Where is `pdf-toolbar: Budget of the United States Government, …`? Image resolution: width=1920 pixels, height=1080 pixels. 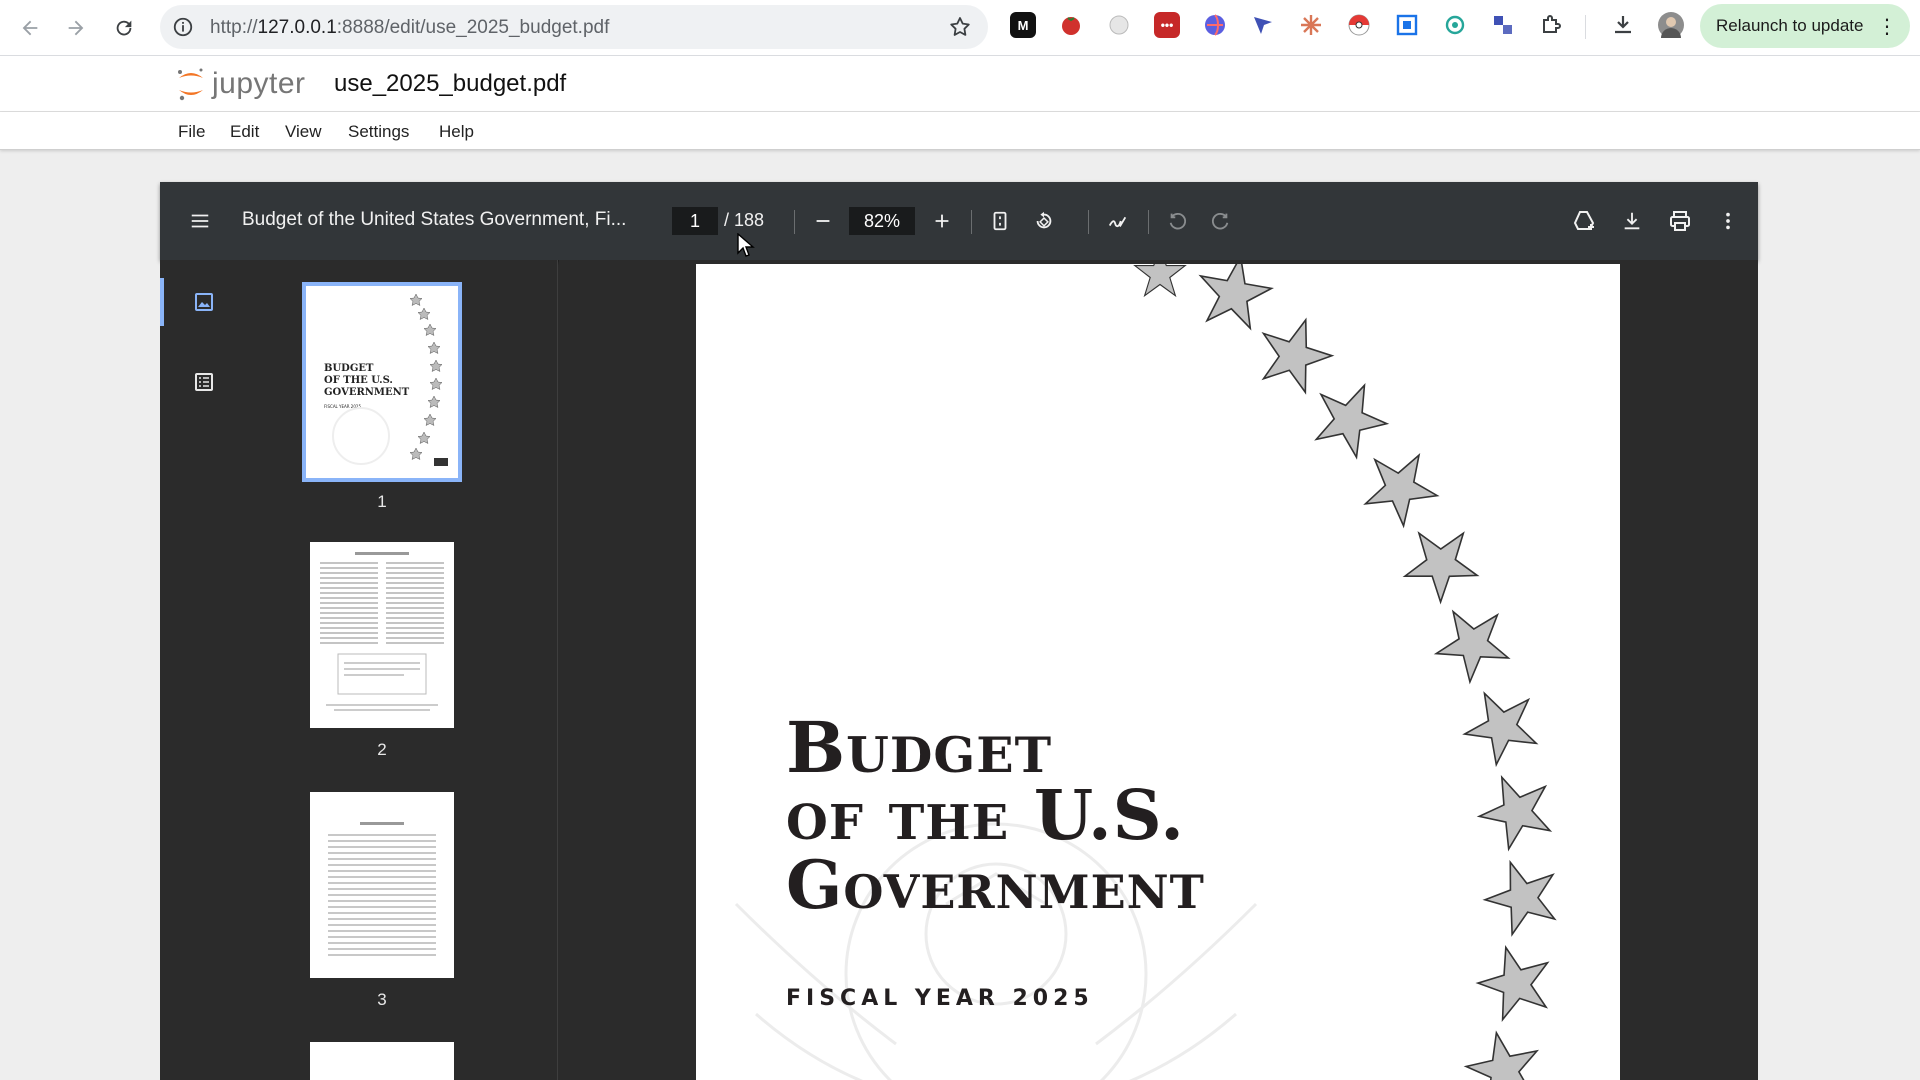
pdf-toolbar: Budget of the United States Government, … is located at coordinates (959, 221).